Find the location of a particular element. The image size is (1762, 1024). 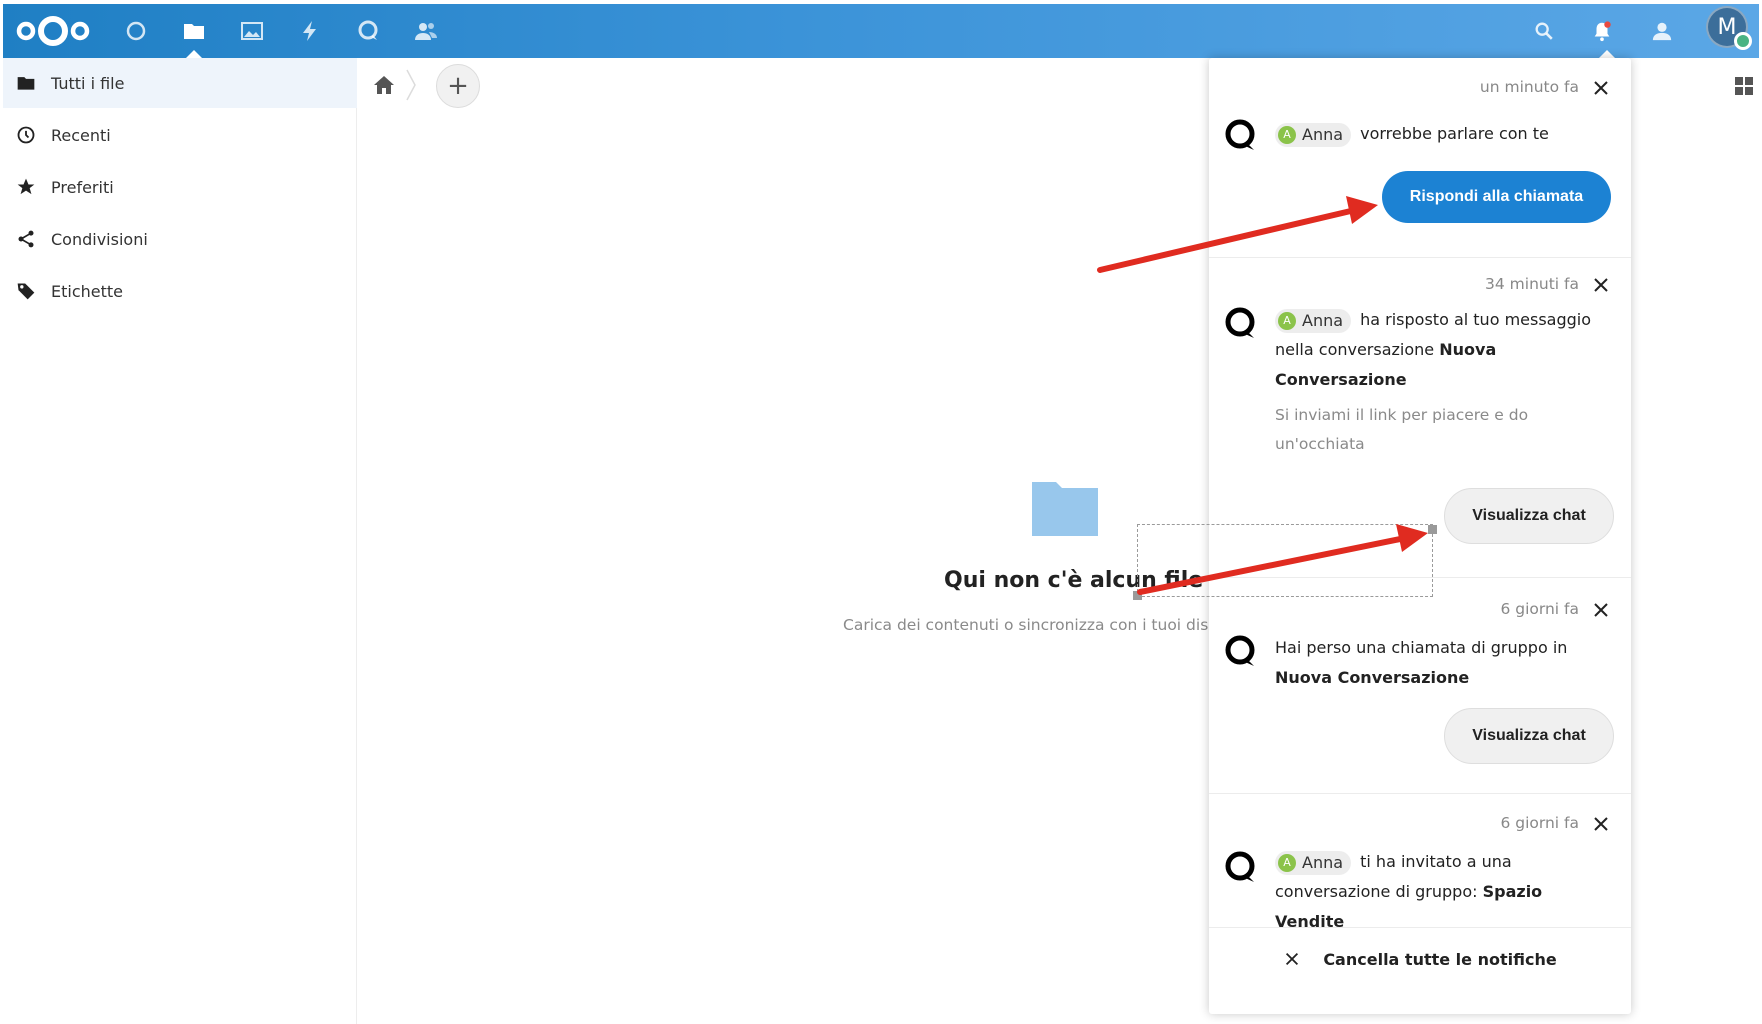

star-icon is located at coordinates (26, 187).